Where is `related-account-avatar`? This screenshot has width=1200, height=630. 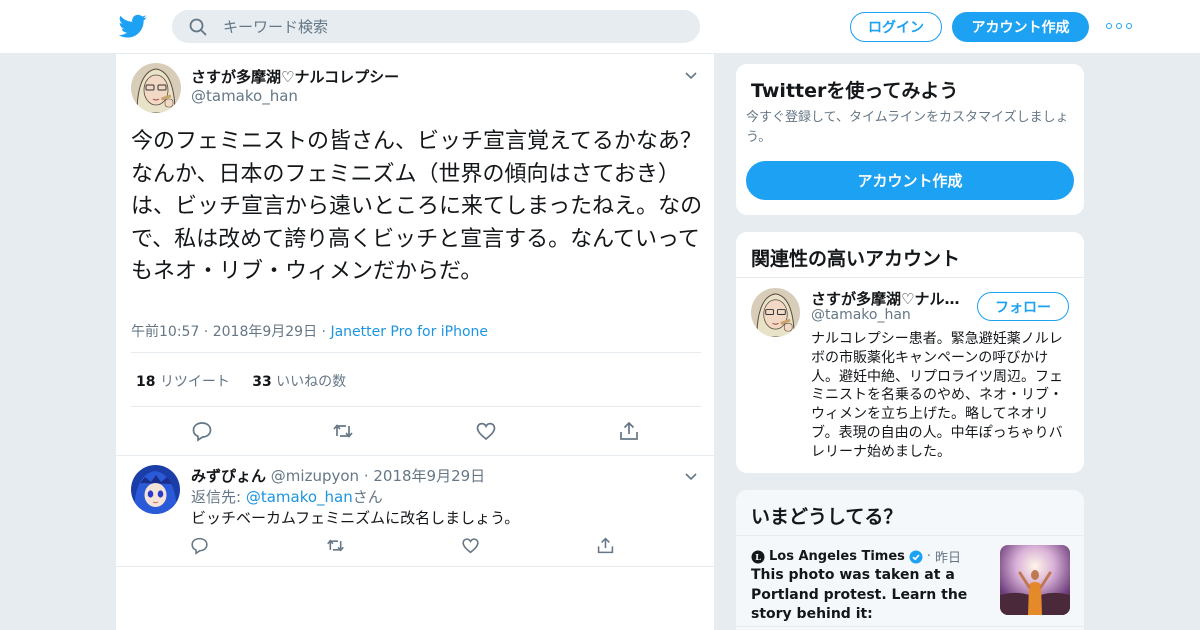
related-account-avatar is located at coordinates (775, 312).